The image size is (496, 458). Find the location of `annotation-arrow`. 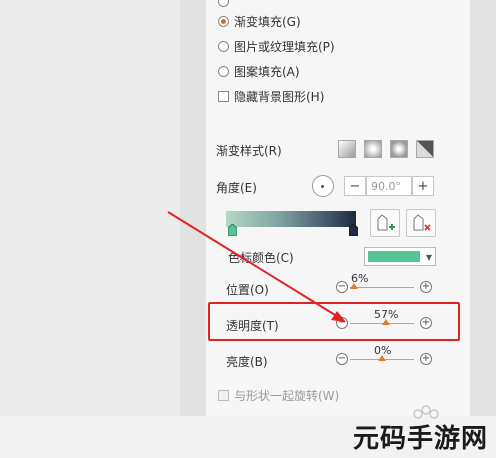

annotation-arrow is located at coordinates (256, 266).